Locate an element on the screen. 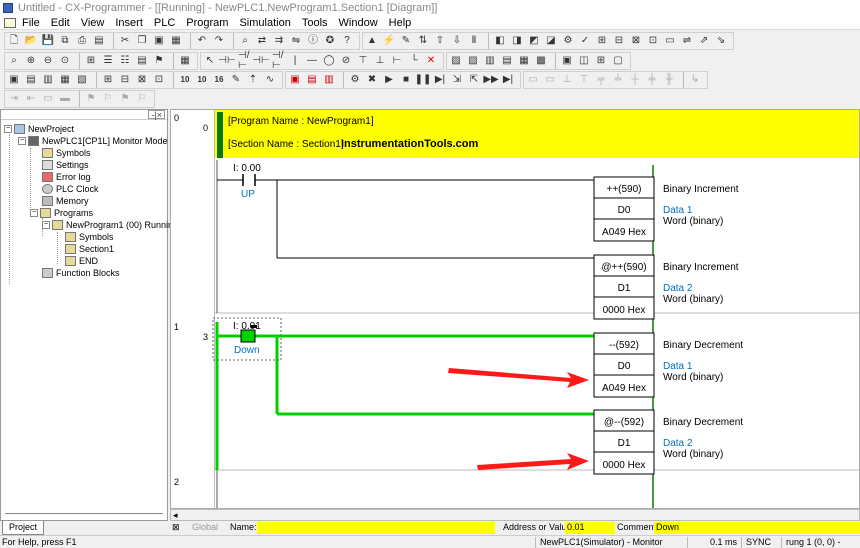 This screenshot has height=548, width=860. sim-step-run-icon: ▶| is located at coordinates (440, 80).